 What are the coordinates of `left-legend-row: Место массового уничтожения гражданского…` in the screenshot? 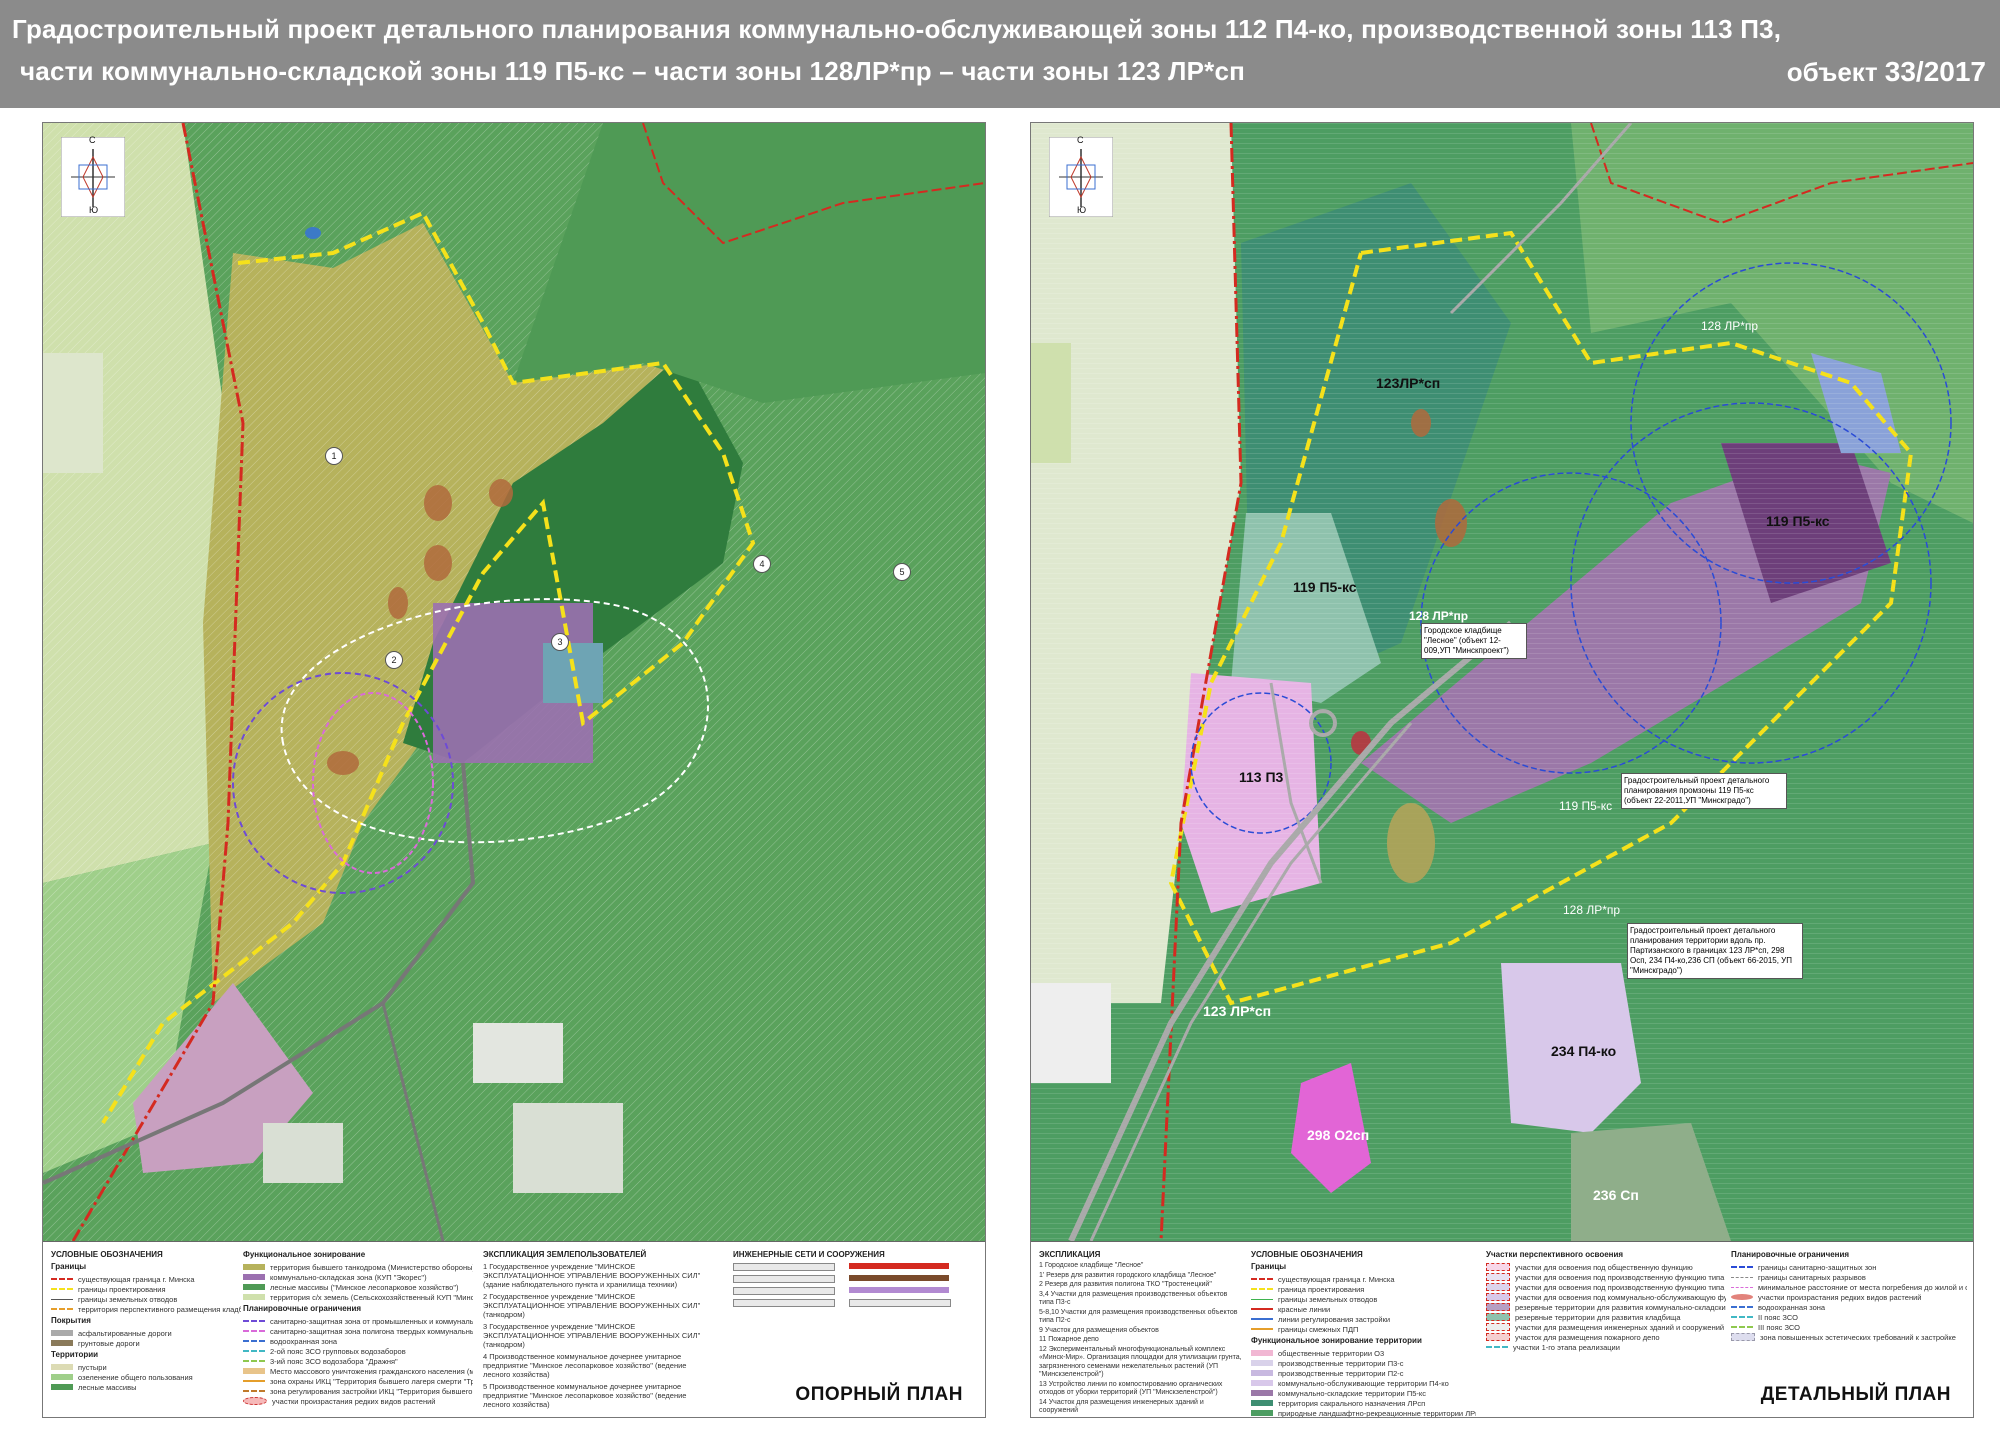 It's located at (358, 1371).